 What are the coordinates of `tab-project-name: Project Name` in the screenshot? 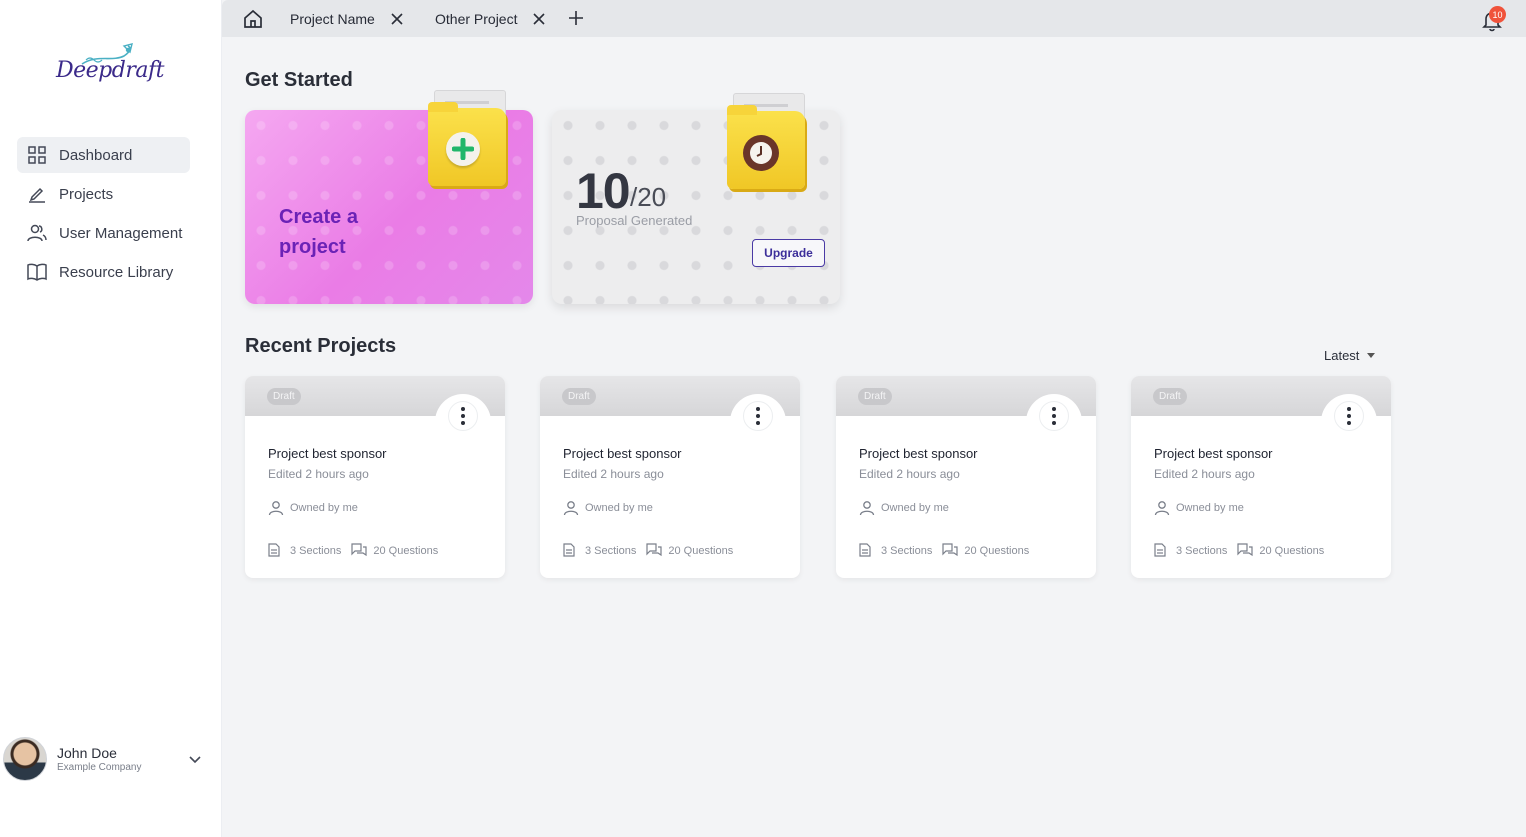 It's located at (347, 18).